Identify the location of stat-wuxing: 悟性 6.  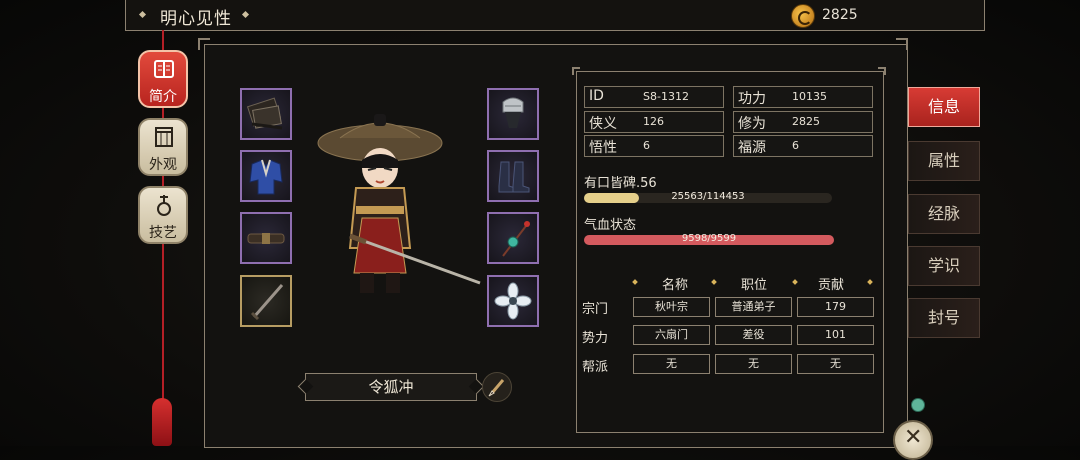
(654, 146).